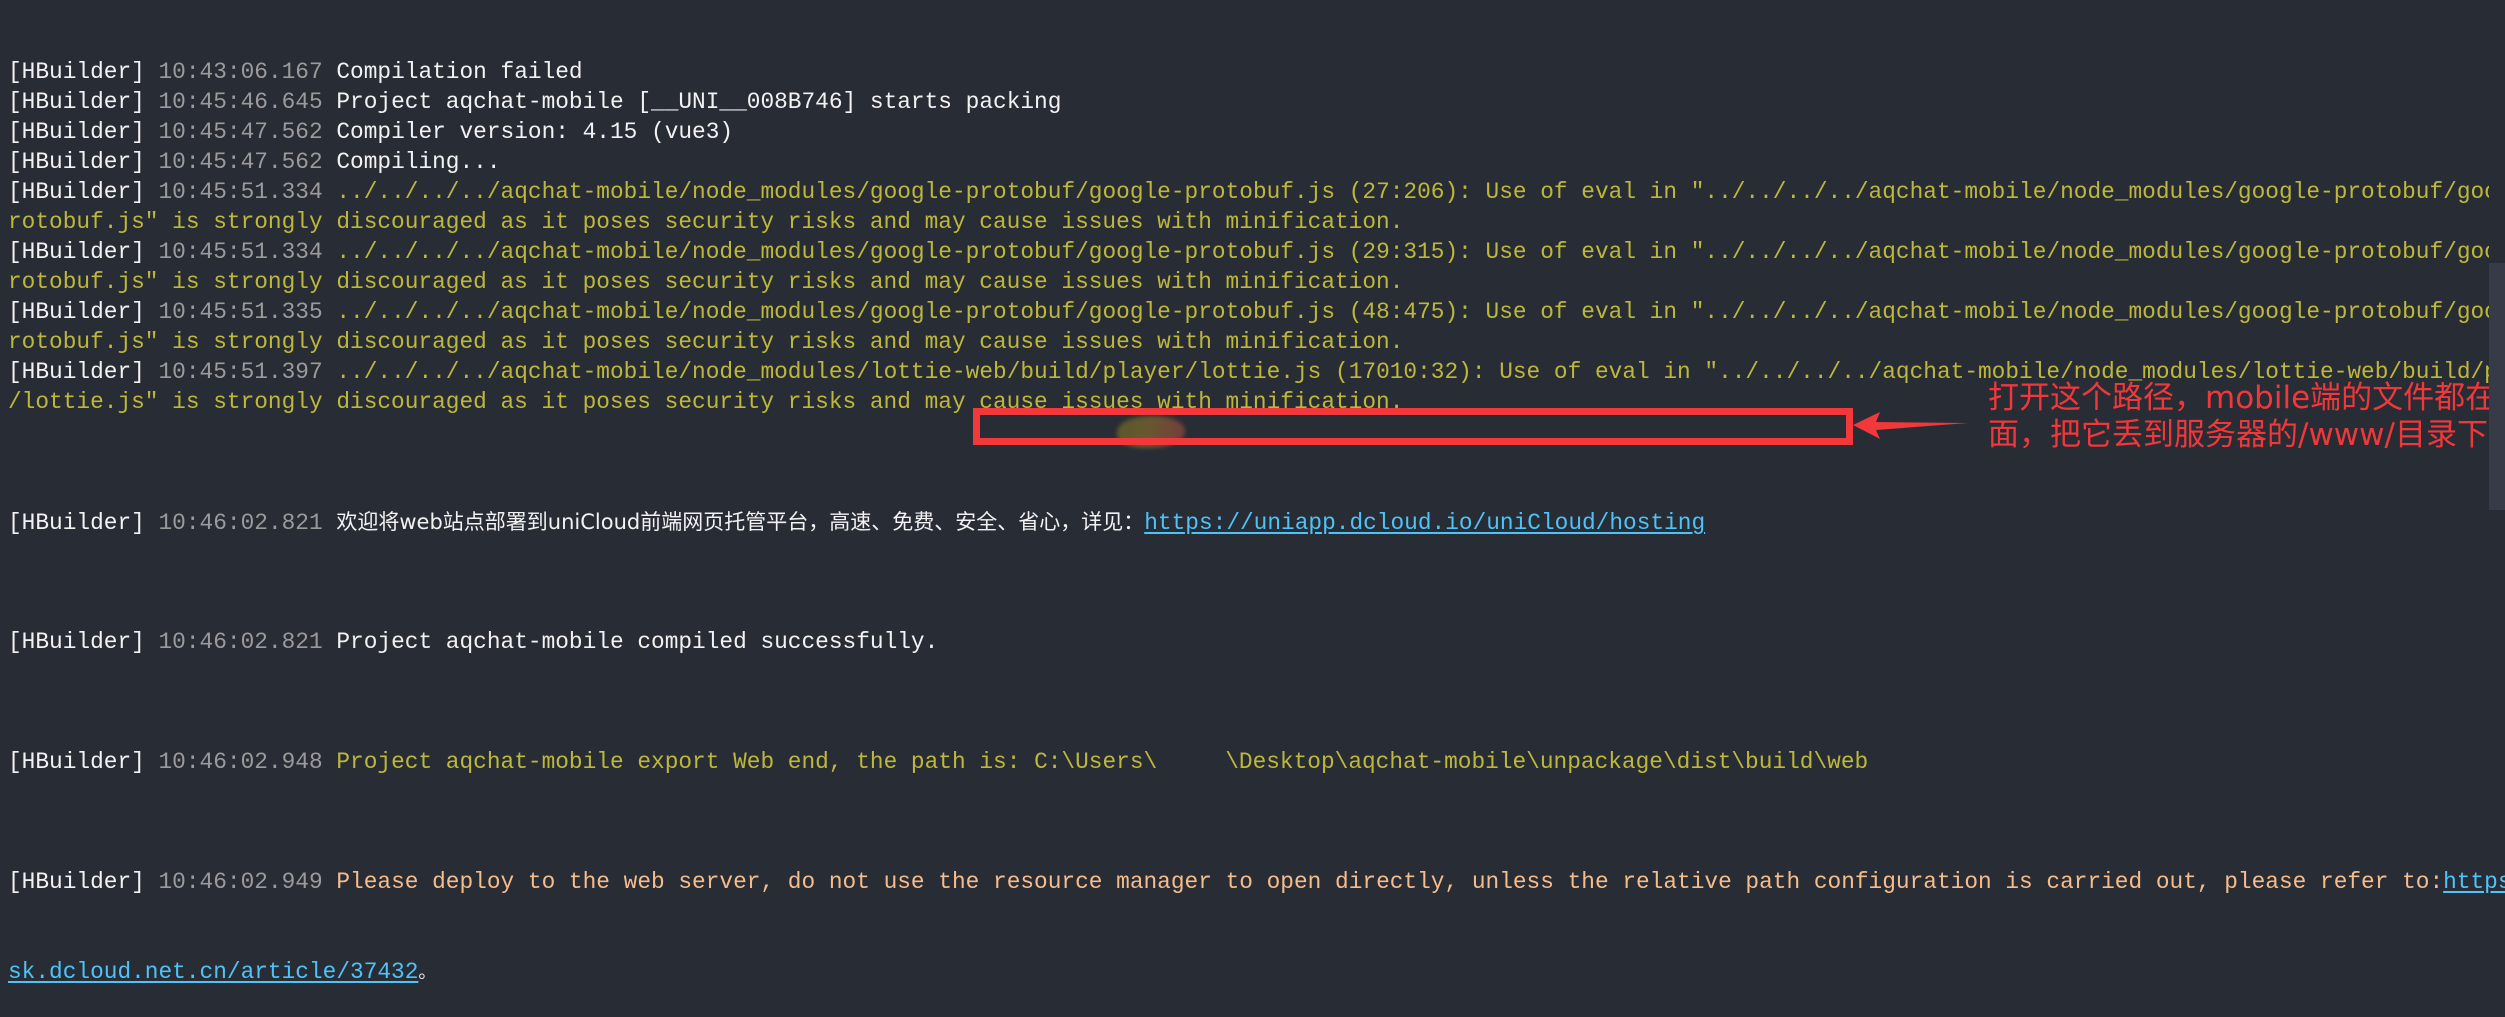 The image size is (2505, 1017). I want to click on annotation-note: 打开这个路径，mobile端的文件都在里 面，把它丢到服务器的/www/目录下, so click(2246, 417).